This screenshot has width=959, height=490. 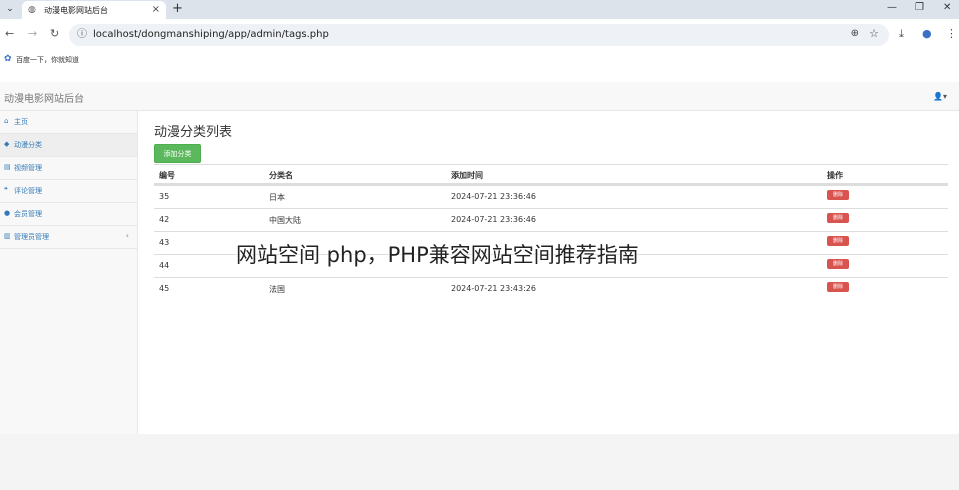 What do you see at coordinates (193, 132) in the screenshot?
I see `page-title: 动漫分类列表` at bounding box center [193, 132].